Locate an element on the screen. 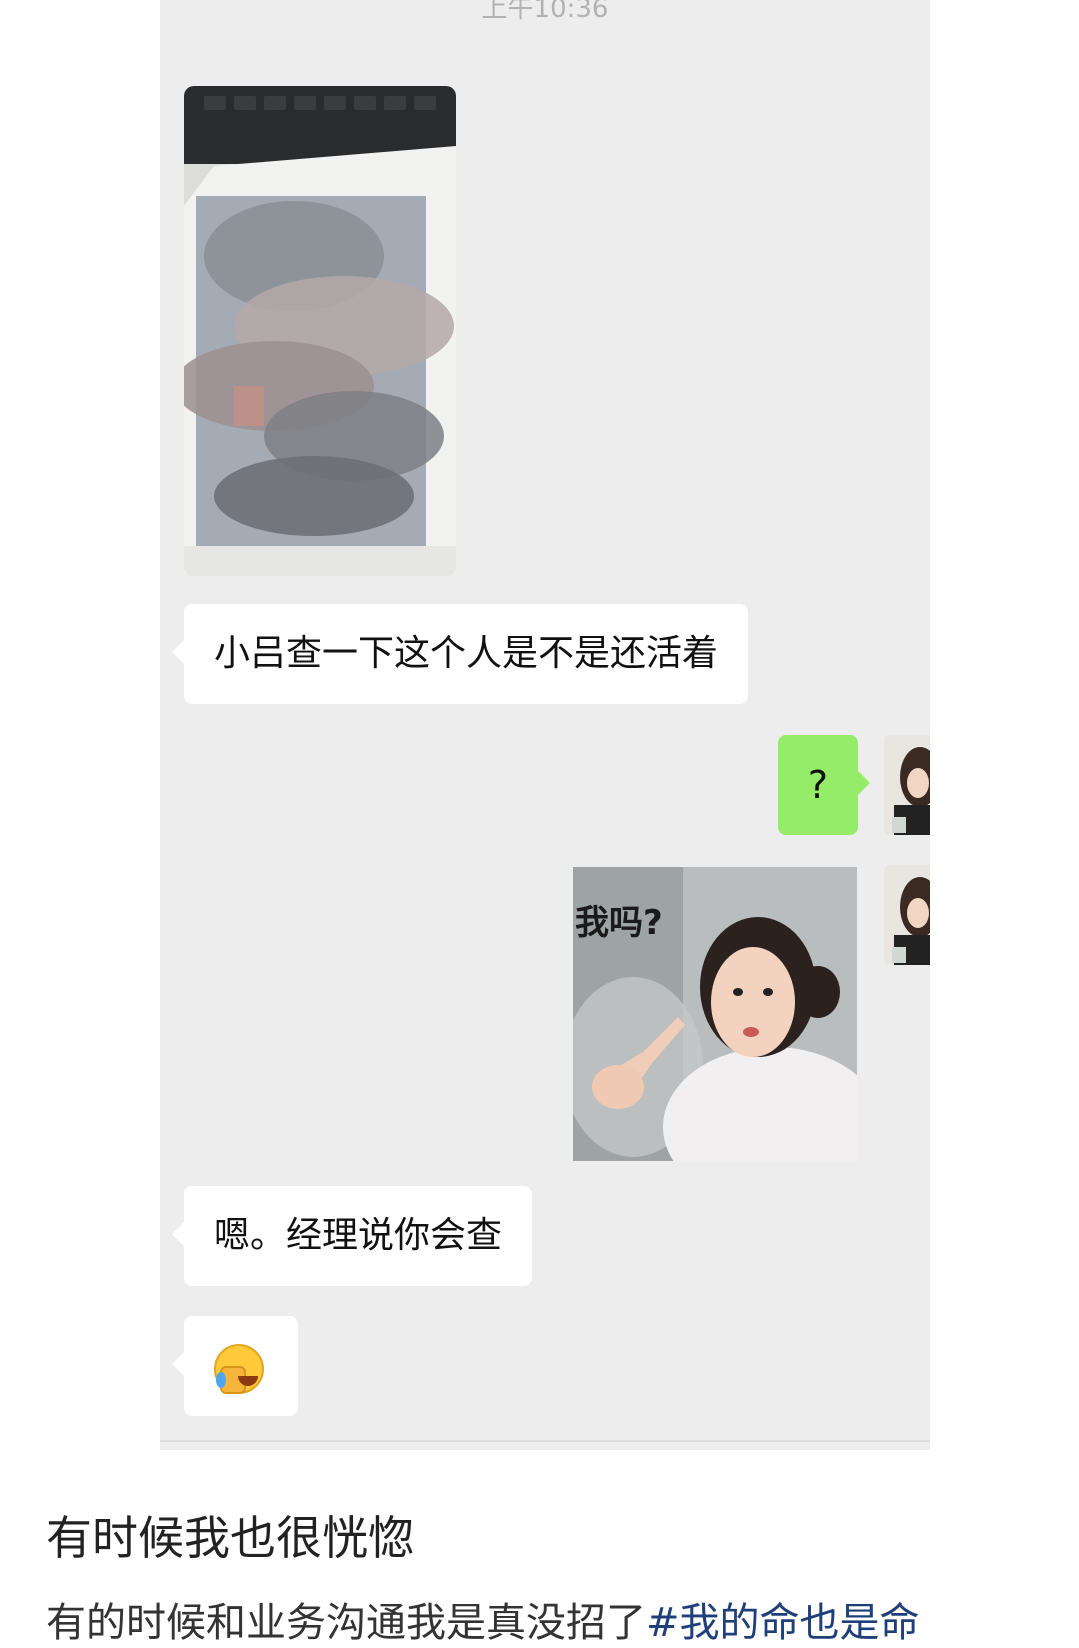 This screenshot has height=1648, width=1079. message-text: ? is located at coordinates (818, 785).